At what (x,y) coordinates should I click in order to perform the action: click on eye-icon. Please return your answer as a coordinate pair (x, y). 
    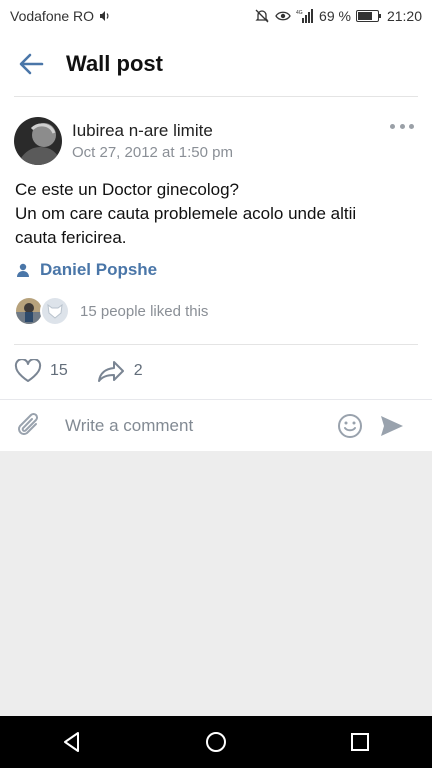
    Looking at the image, I should click on (283, 16).